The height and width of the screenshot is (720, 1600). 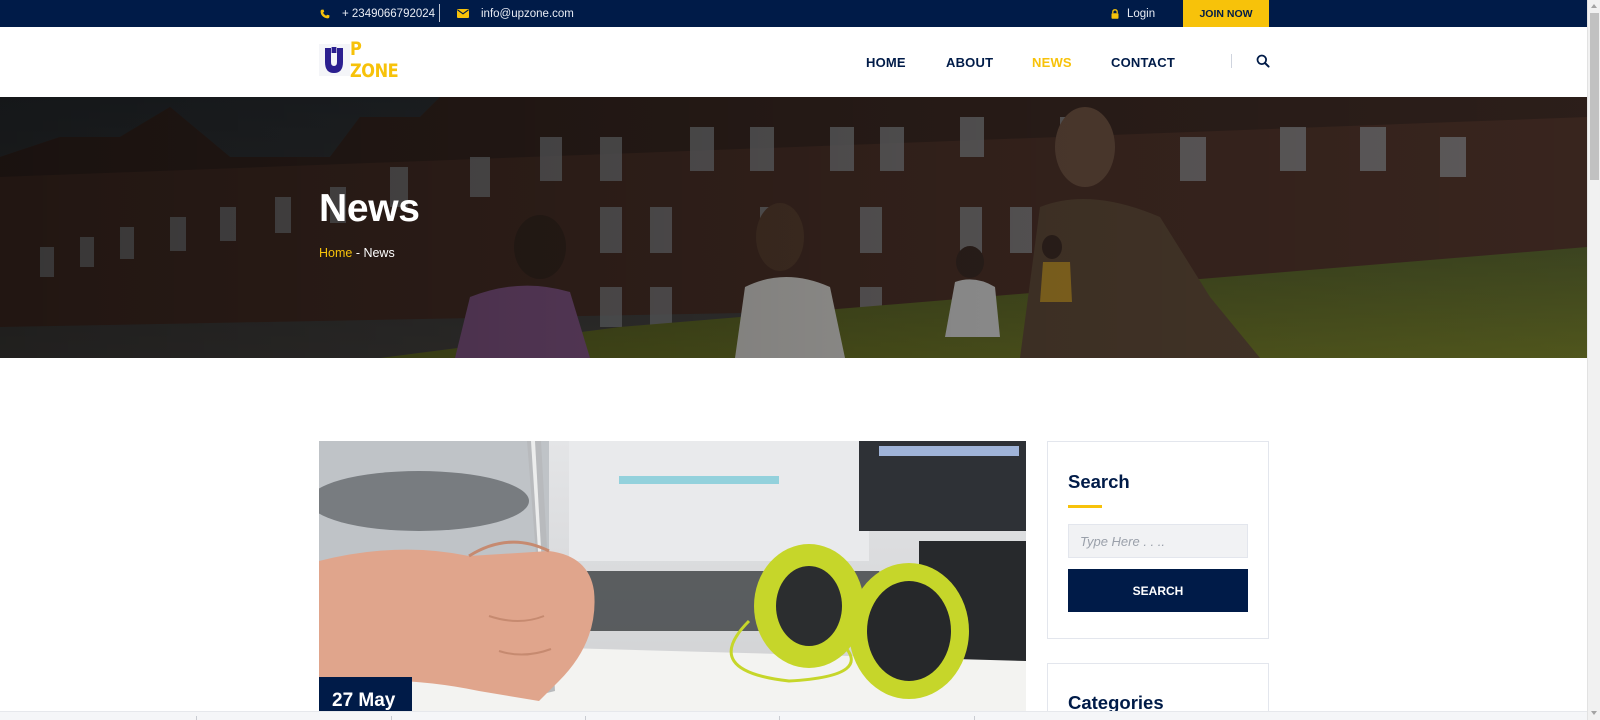 What do you see at coordinates (1141, 13) in the screenshot?
I see `login-label: Login` at bounding box center [1141, 13].